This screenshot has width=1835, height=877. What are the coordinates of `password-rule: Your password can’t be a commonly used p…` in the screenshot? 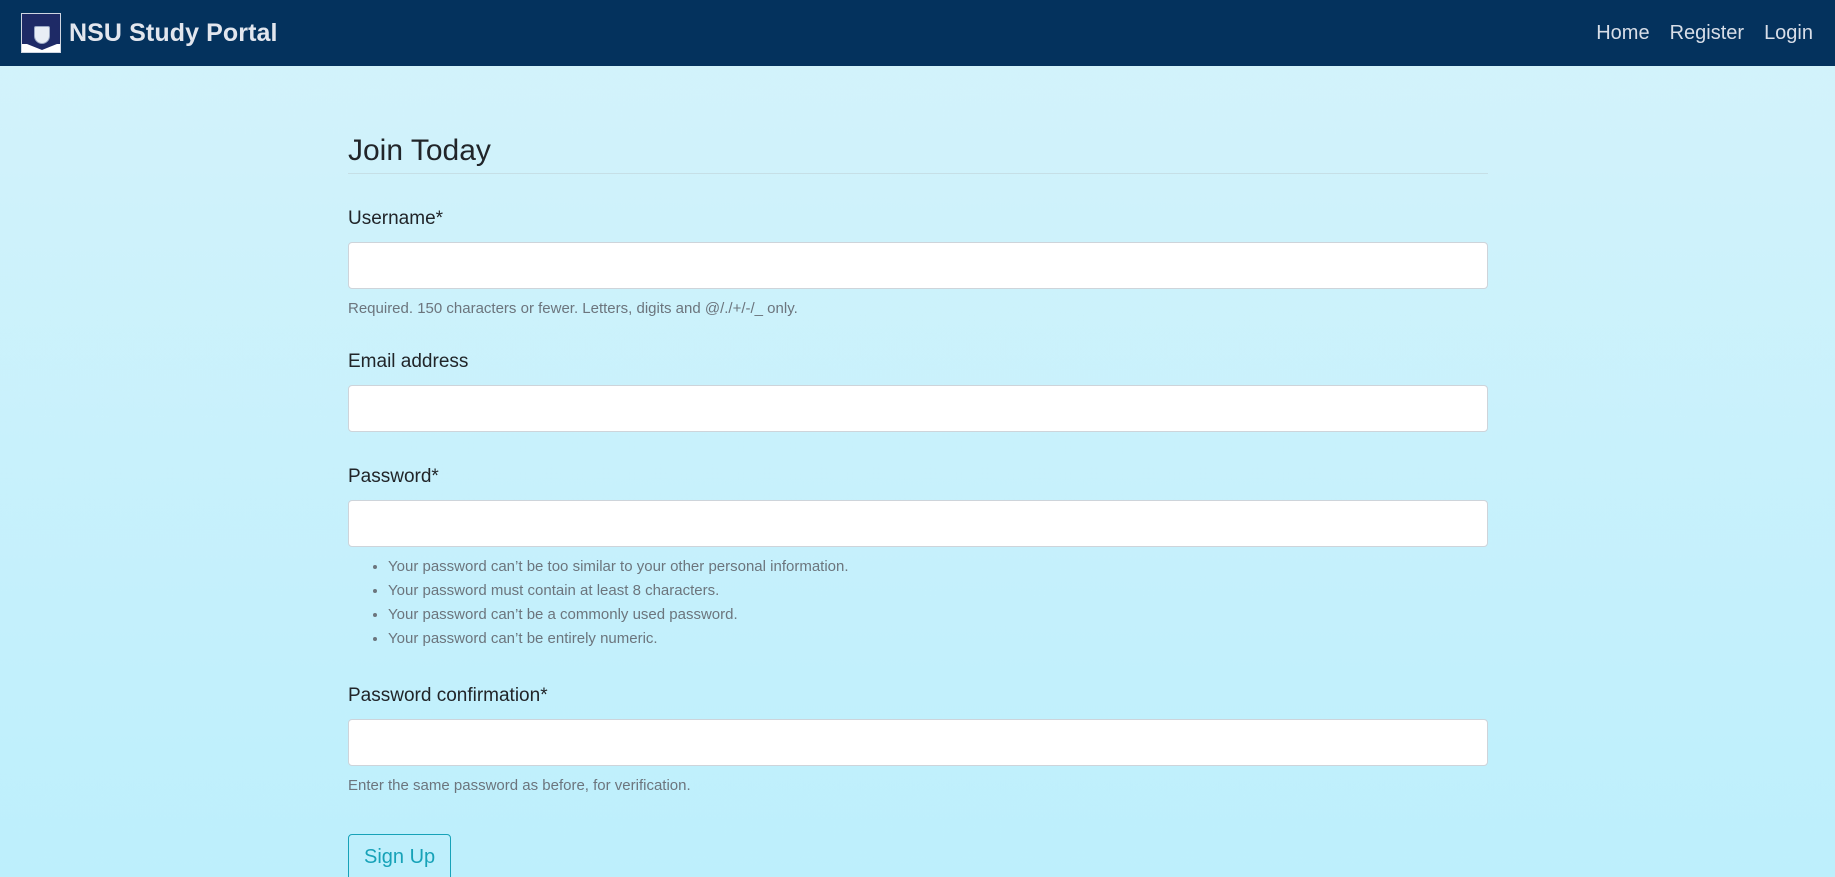 It's located at (938, 615).